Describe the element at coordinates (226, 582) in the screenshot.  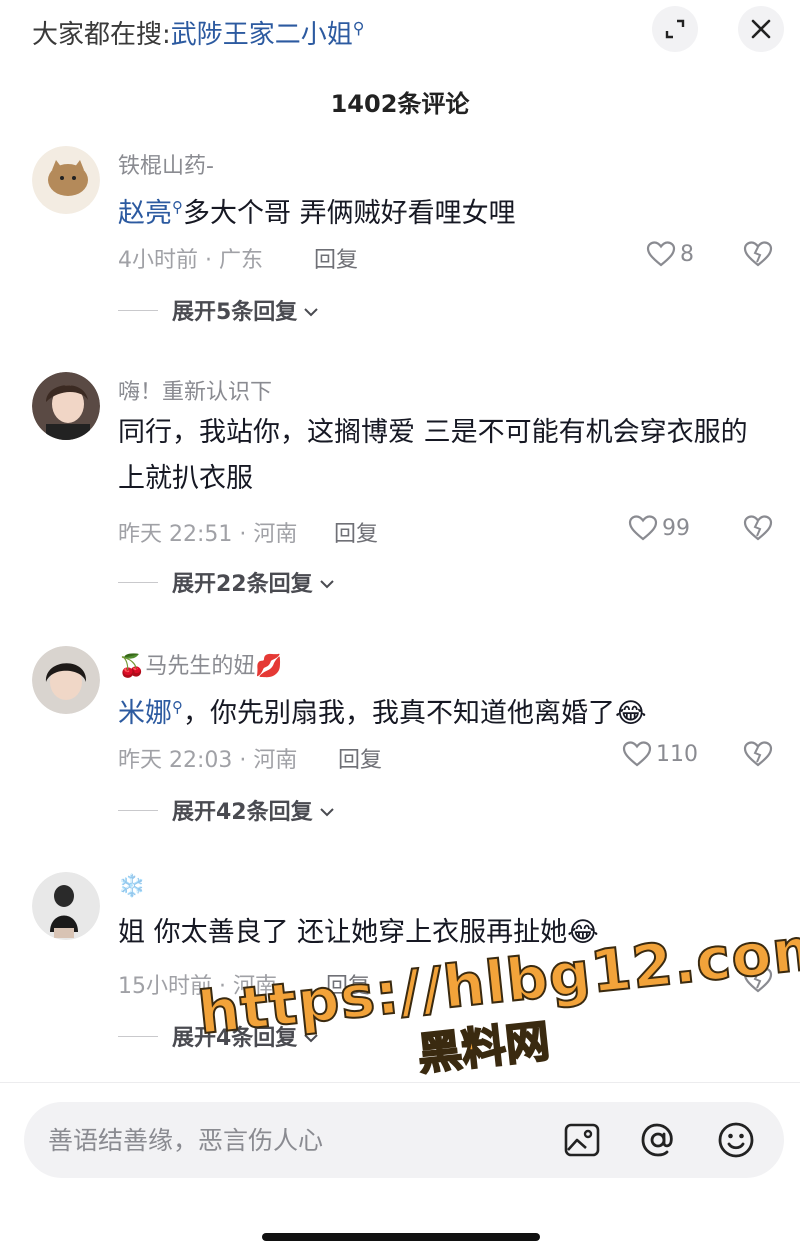
I see `expand-replies-button: 展开22条回复` at that location.